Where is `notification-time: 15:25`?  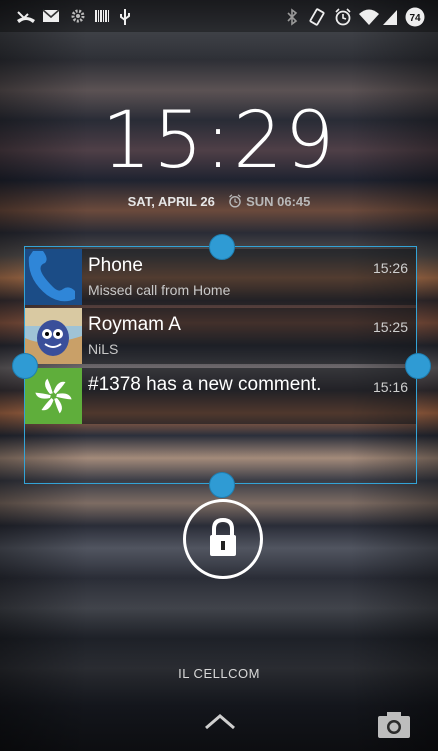 notification-time: 15:25 is located at coordinates (390, 327).